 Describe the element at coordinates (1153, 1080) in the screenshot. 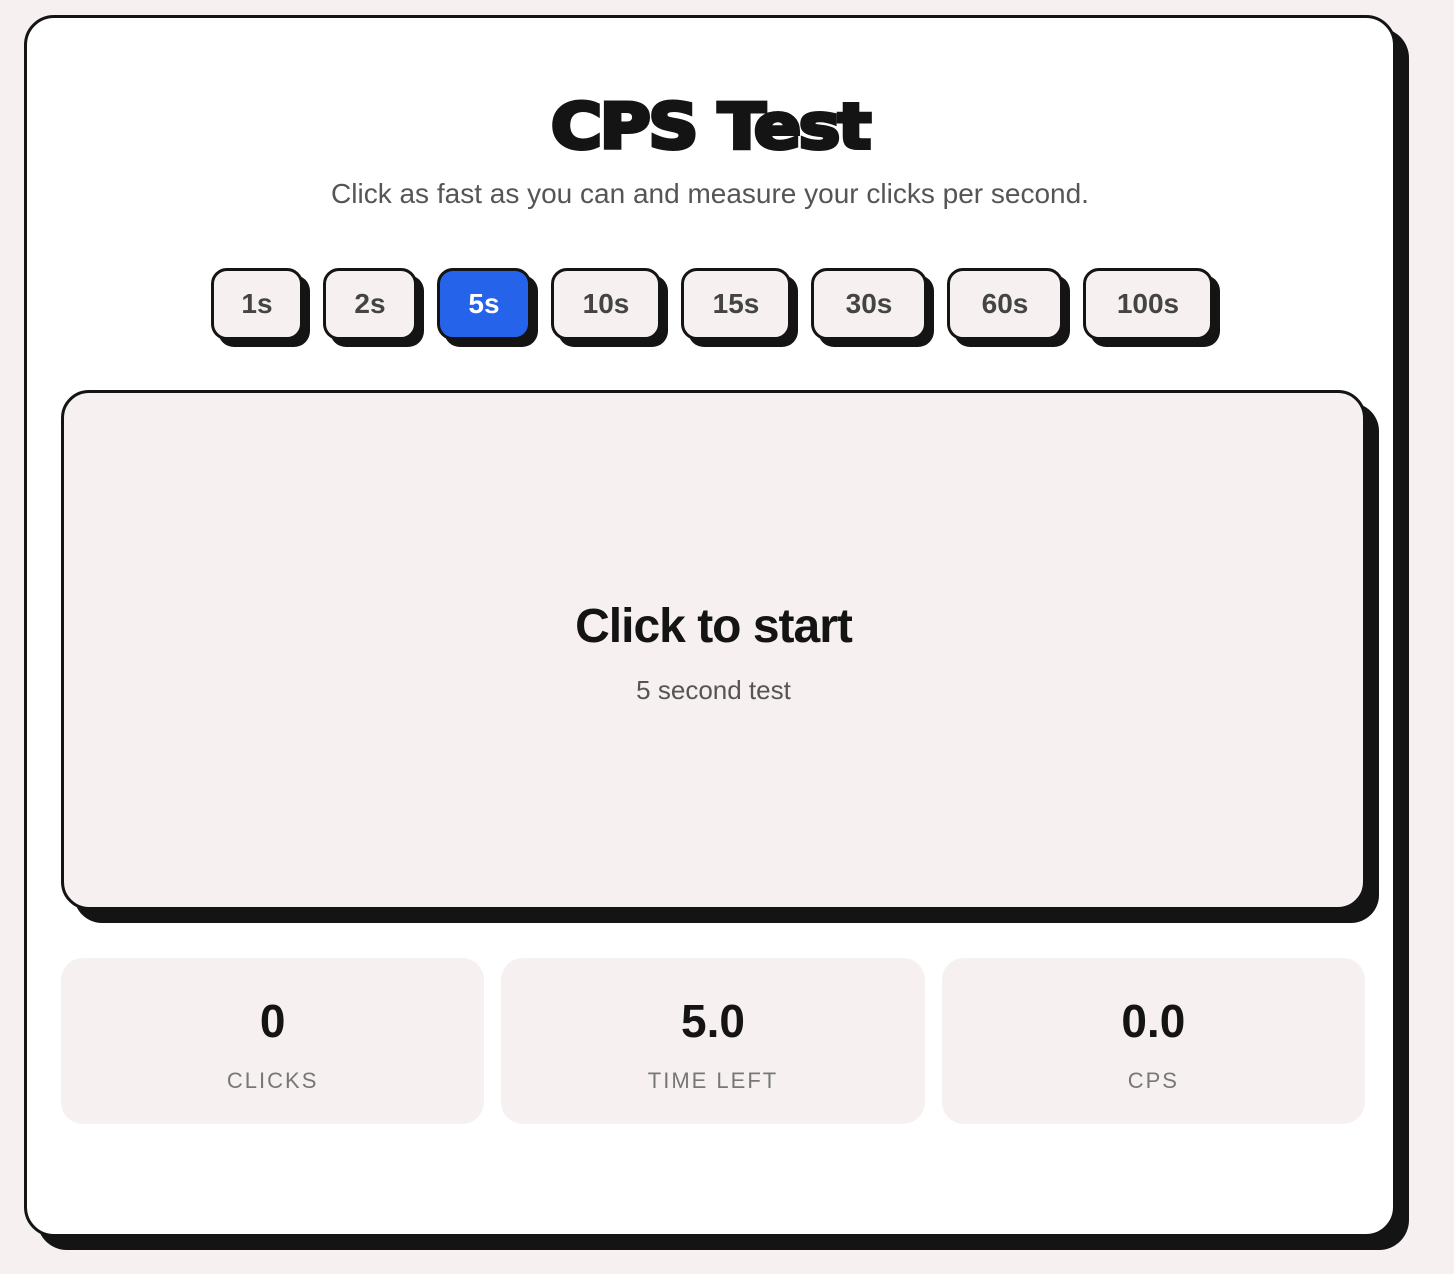

I see `stat-cps-label: CPS` at that location.